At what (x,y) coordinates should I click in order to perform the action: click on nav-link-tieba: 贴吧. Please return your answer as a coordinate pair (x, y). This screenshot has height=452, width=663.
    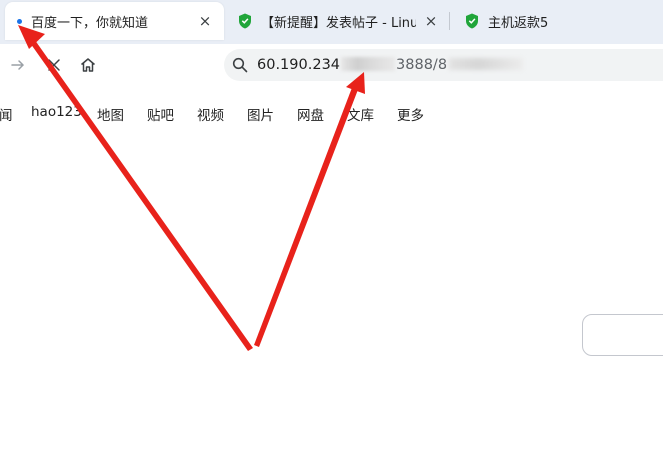
    Looking at the image, I should click on (160, 114).